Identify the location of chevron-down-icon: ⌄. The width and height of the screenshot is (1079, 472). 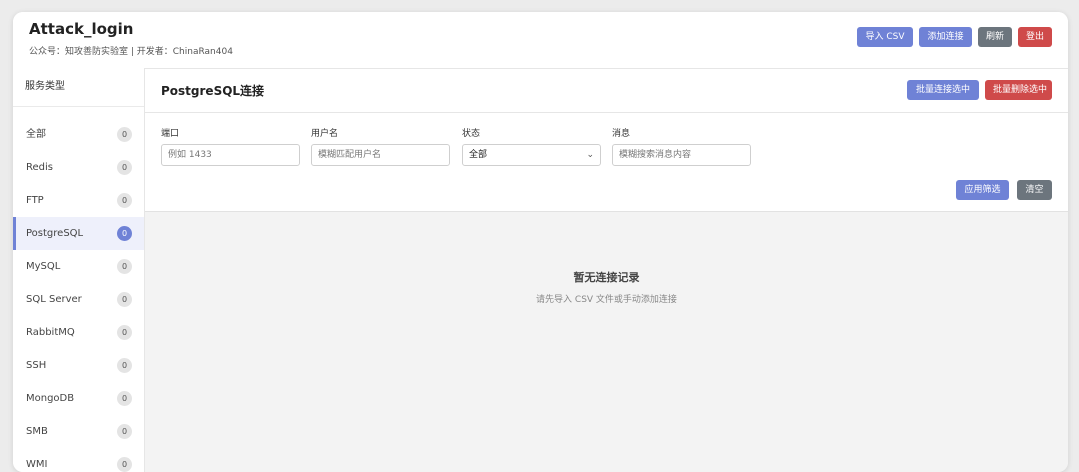
(590, 155).